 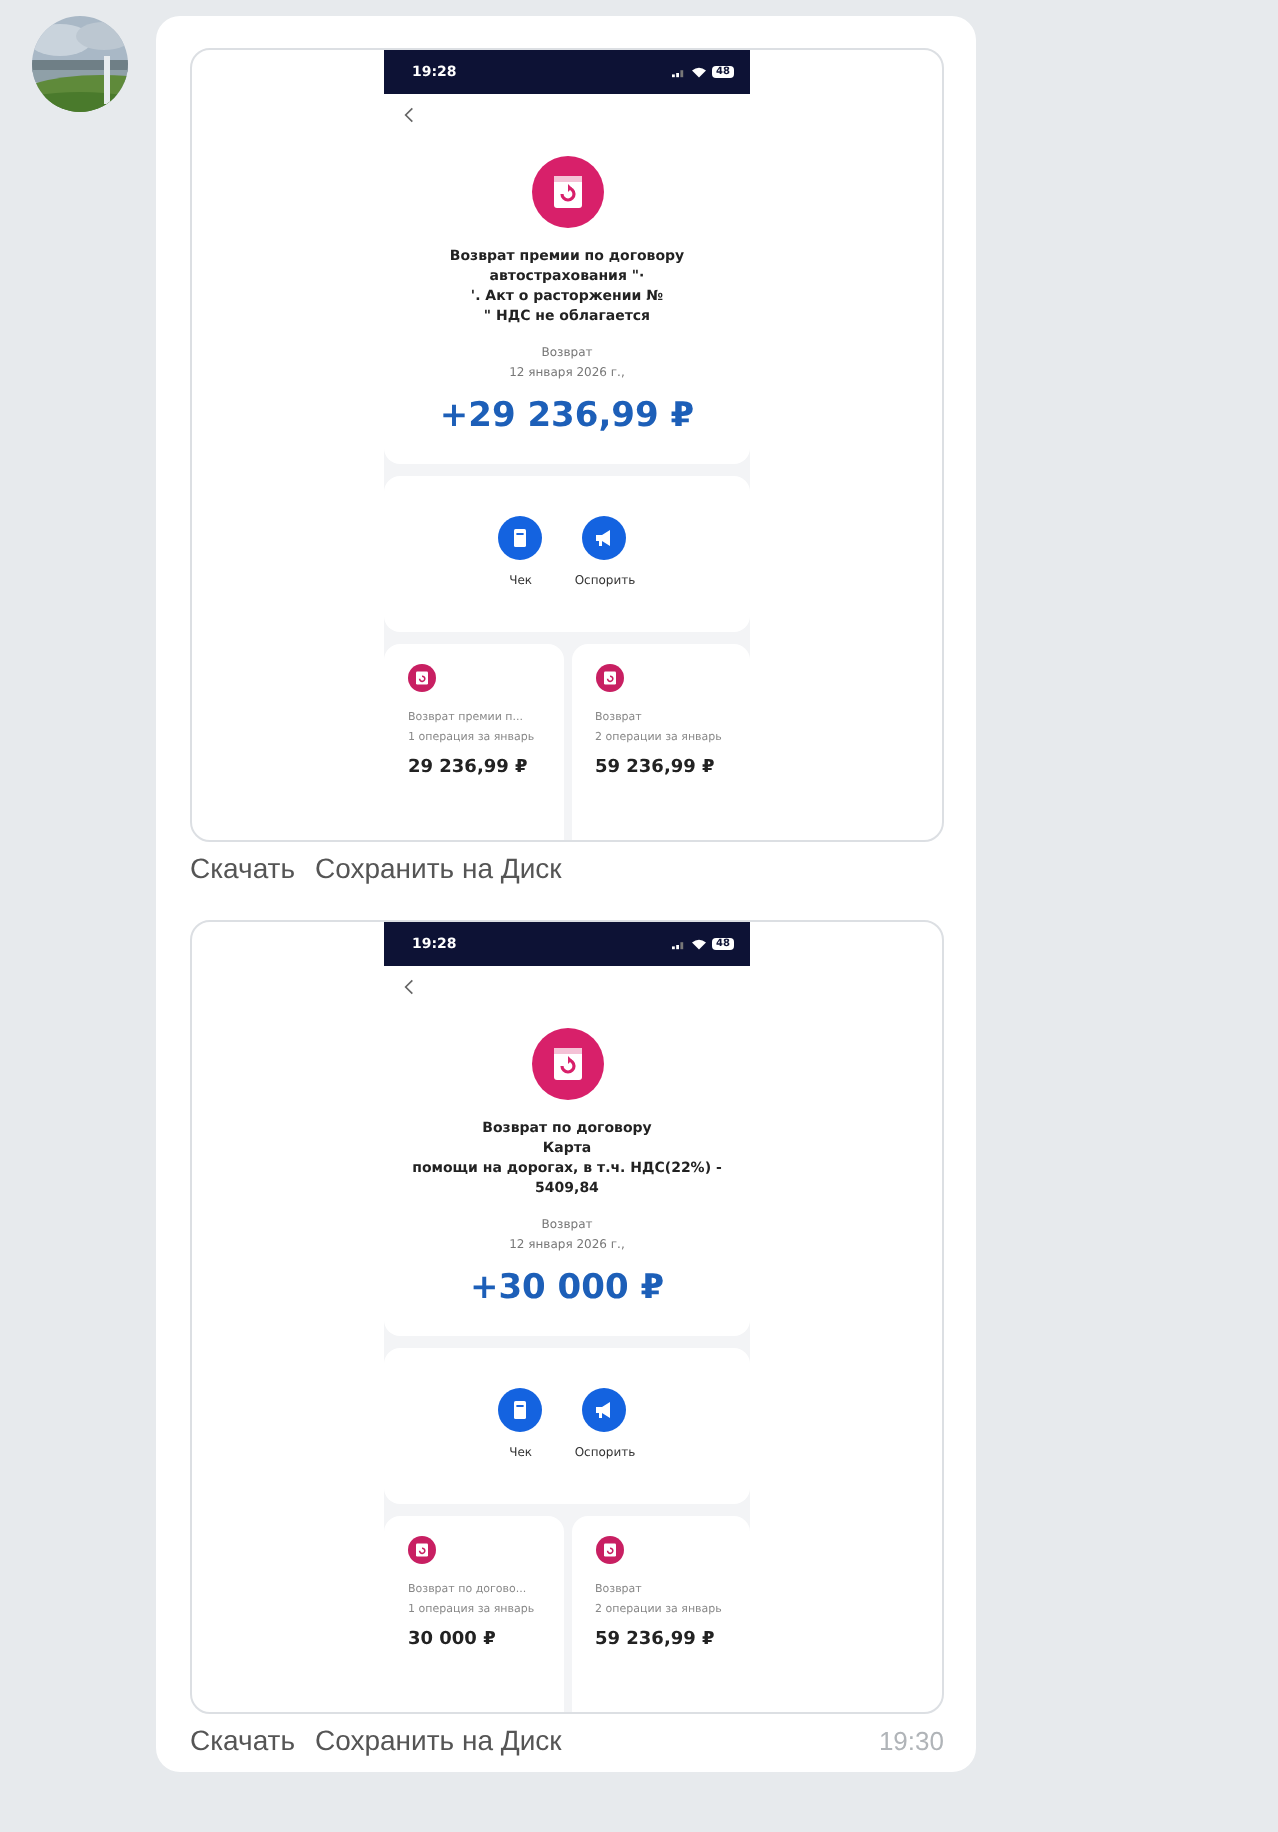 What do you see at coordinates (469, 768) in the screenshot?
I see `tile-amount: 29 236,99 ₽` at bounding box center [469, 768].